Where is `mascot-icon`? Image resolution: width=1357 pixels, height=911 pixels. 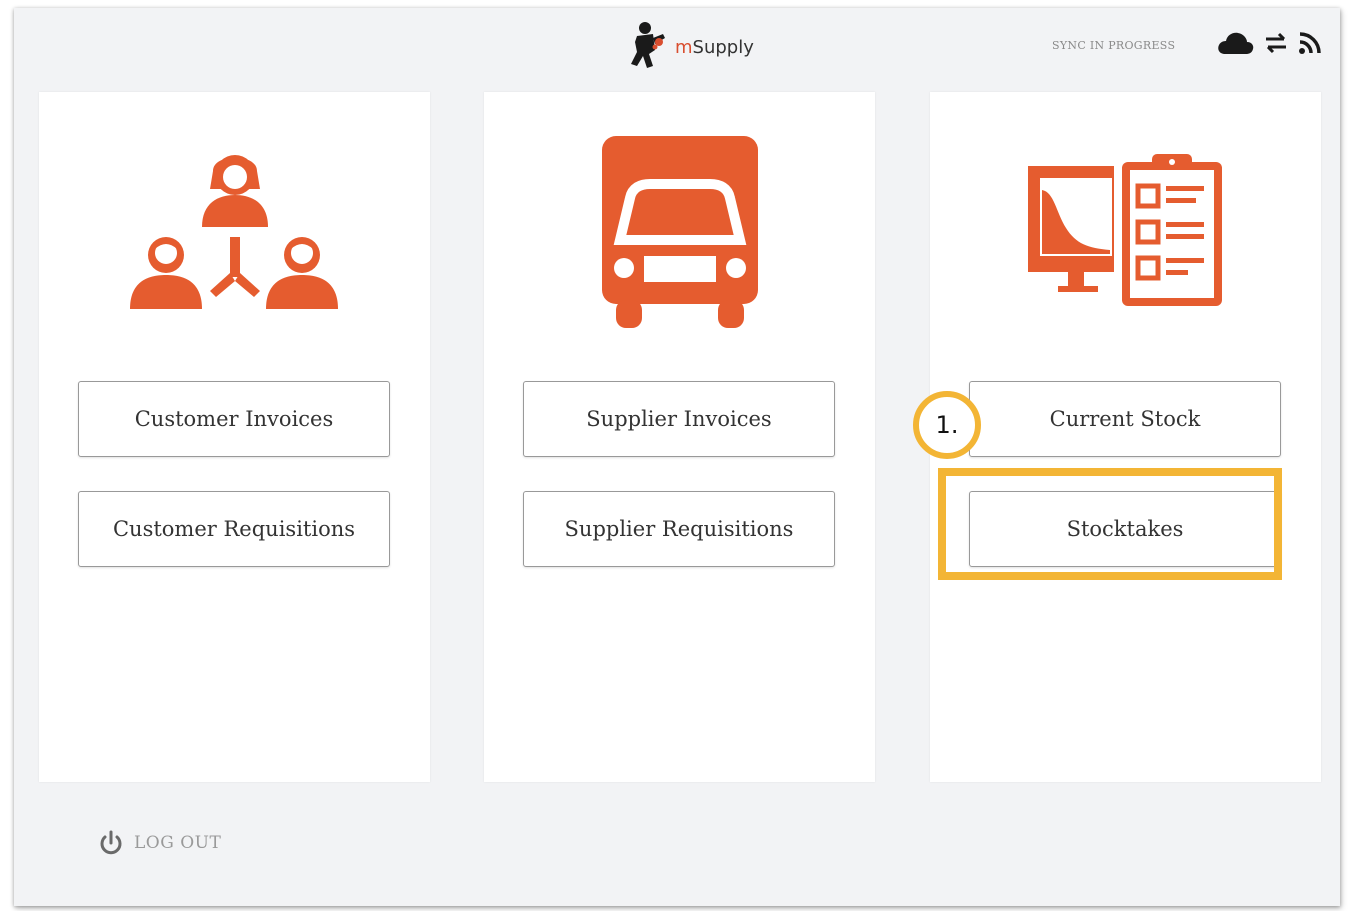 mascot-icon is located at coordinates (648, 45).